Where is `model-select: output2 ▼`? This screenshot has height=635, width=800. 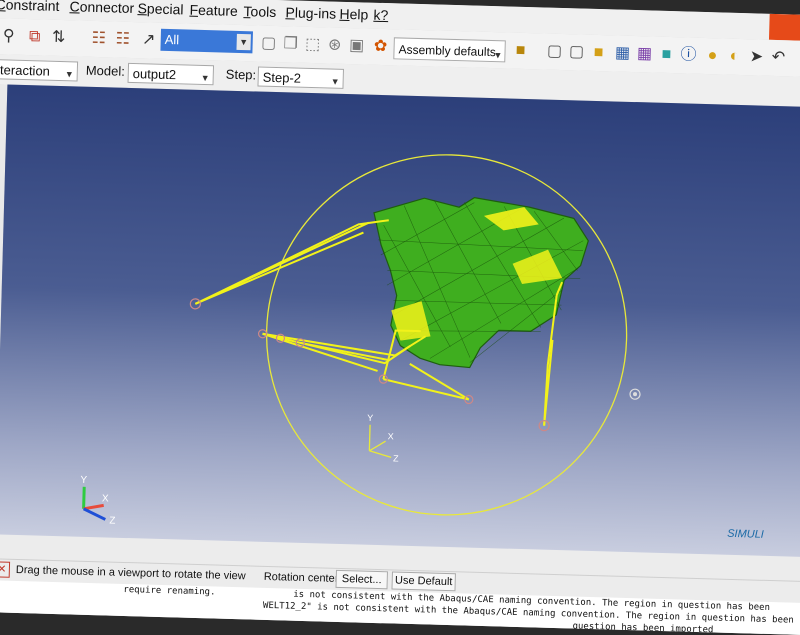 model-select: output2 ▼ is located at coordinates (171, 74).